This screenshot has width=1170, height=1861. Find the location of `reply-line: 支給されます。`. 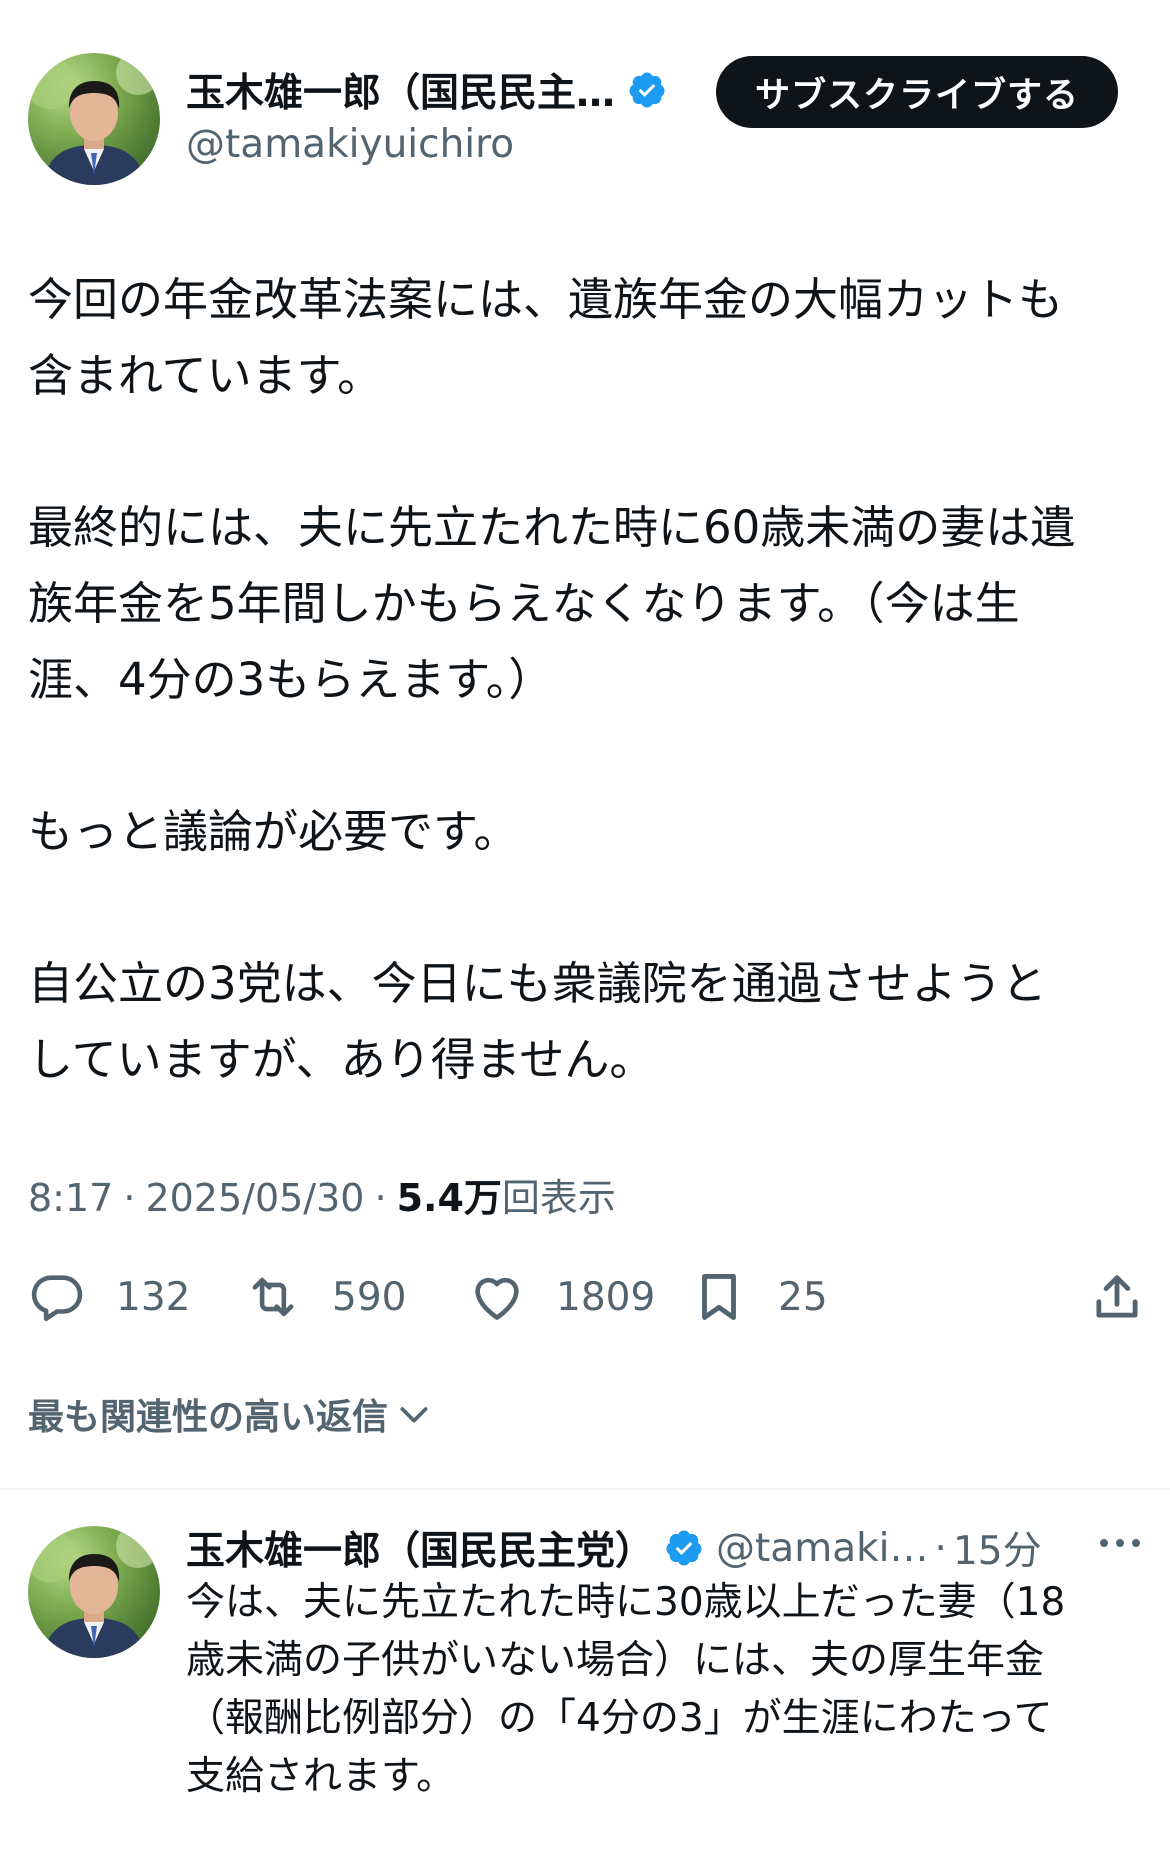

reply-line: 支給されます。 is located at coordinates (321, 1776).